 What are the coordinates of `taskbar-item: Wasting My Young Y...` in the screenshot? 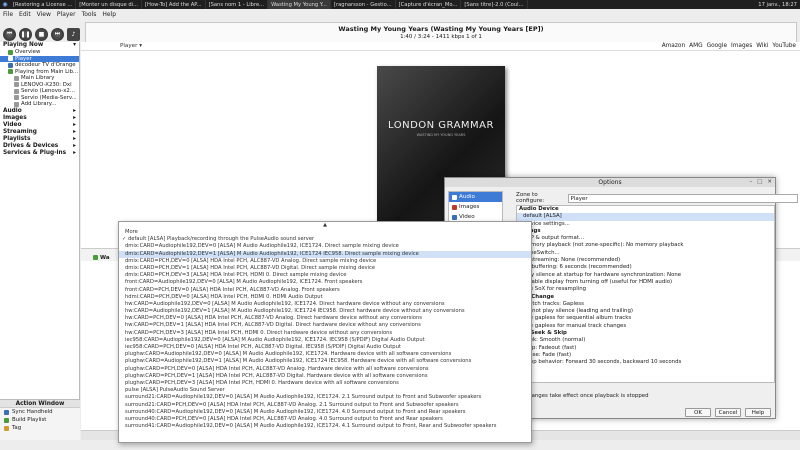 It's located at (299, 4).